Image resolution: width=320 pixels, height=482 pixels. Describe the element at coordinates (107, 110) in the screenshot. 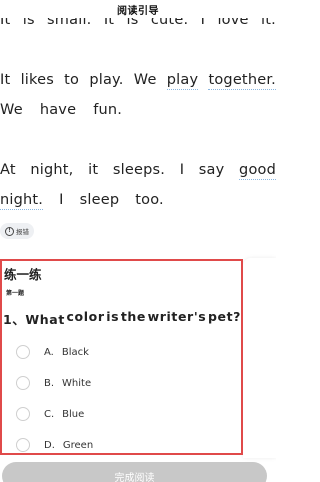

I see `word: fun.` at that location.